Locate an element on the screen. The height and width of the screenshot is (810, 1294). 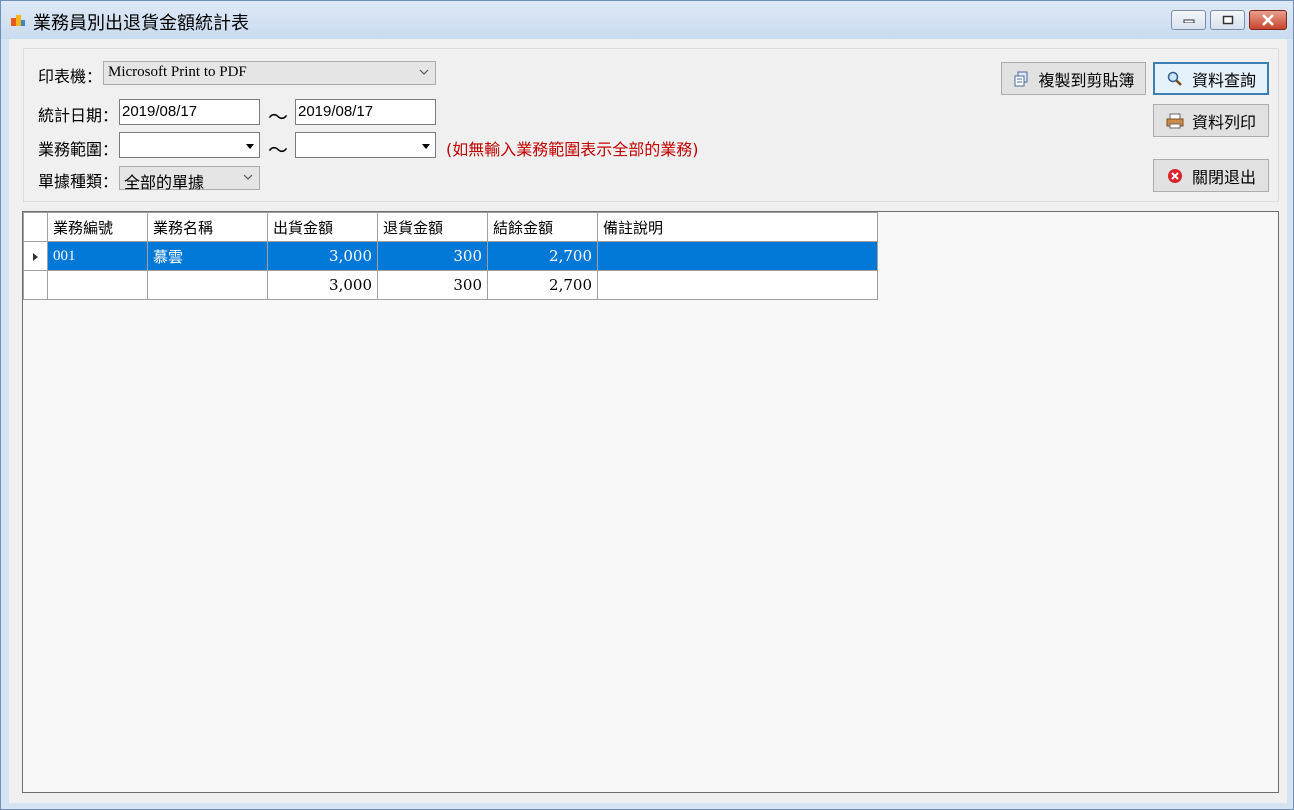
minimize-icon is located at coordinates (1188, 21).